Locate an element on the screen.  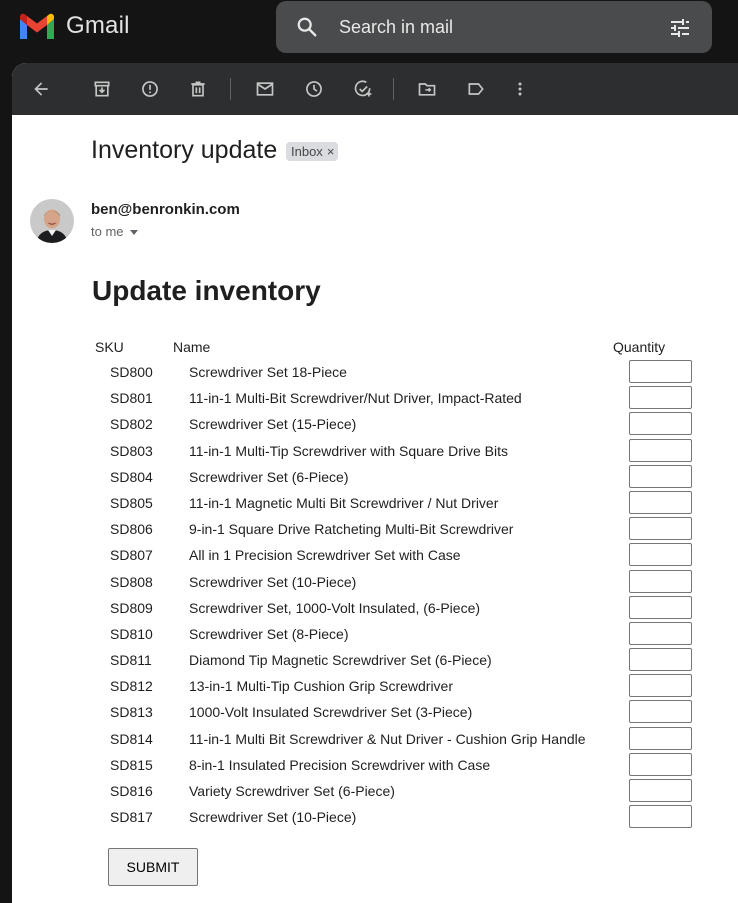
product-name-cell: Screwdriver Set 18-Piece is located at coordinates (268, 372).